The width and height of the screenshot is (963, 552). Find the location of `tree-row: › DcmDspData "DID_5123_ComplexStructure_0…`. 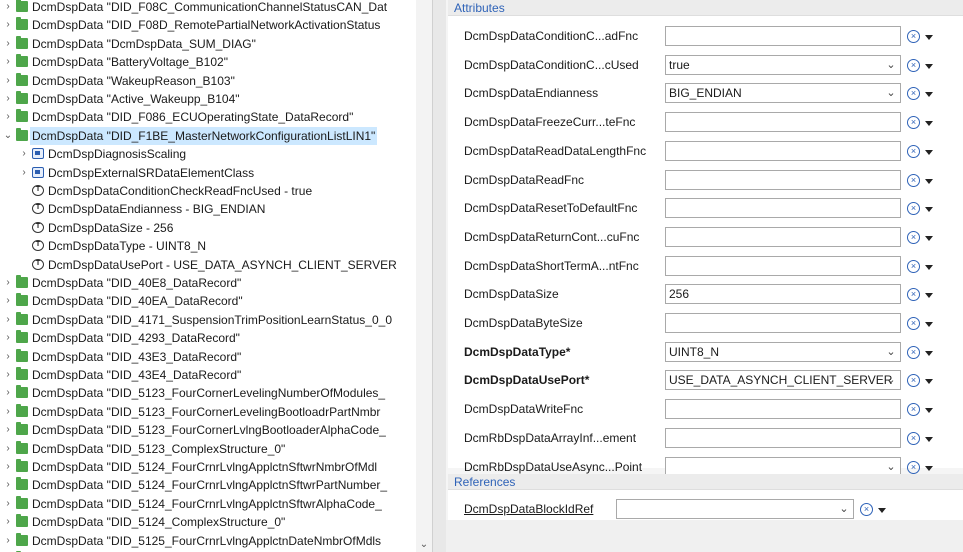

tree-row: › DcmDspData "DID_5123_ComplexStructure_0… is located at coordinates (208, 449).